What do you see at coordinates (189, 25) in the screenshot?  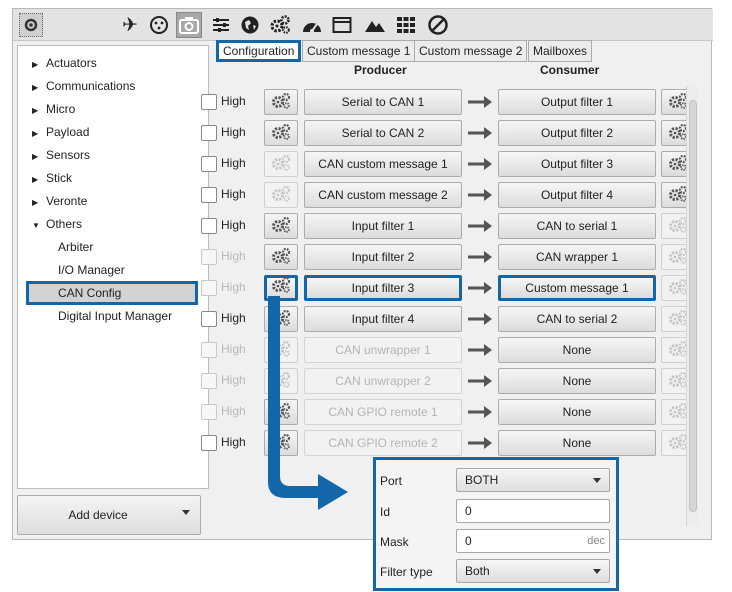 I see `camera-icon` at bounding box center [189, 25].